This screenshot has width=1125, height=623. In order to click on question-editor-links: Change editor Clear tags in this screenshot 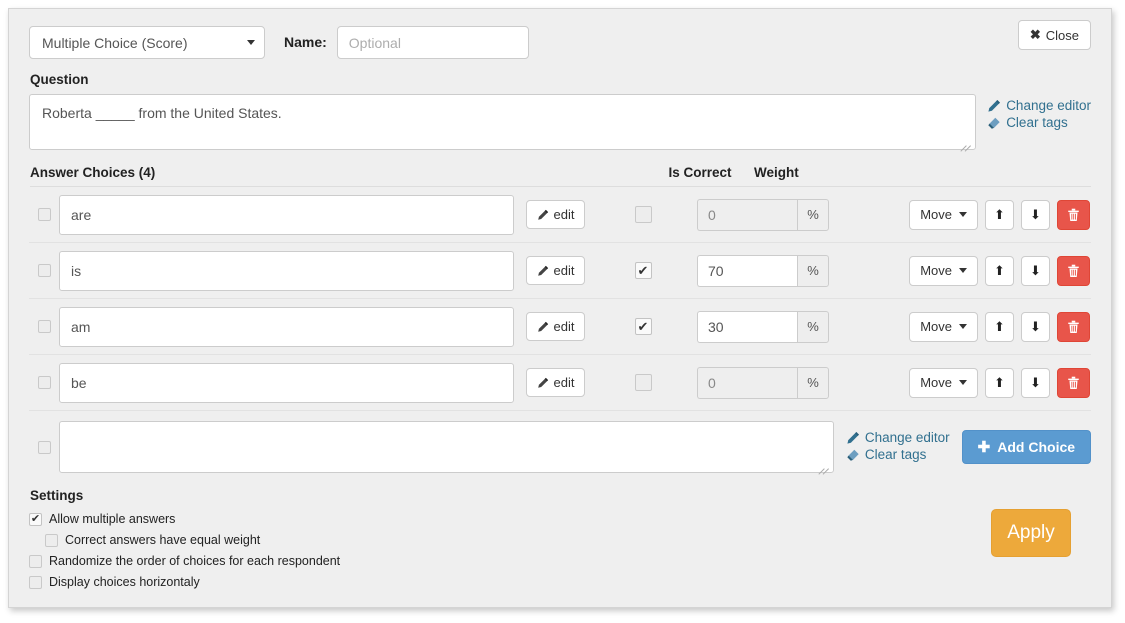, I will do `click(1039, 113)`.